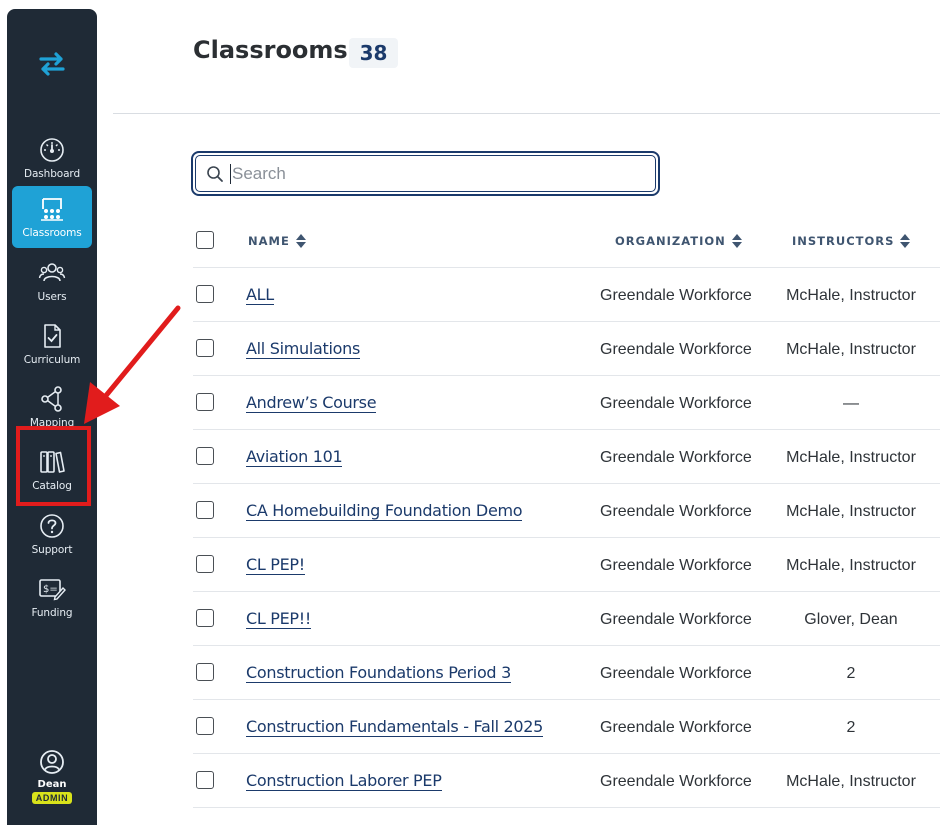  Describe the element at coordinates (260, 295) in the screenshot. I see `classroom-link: ALL` at that location.